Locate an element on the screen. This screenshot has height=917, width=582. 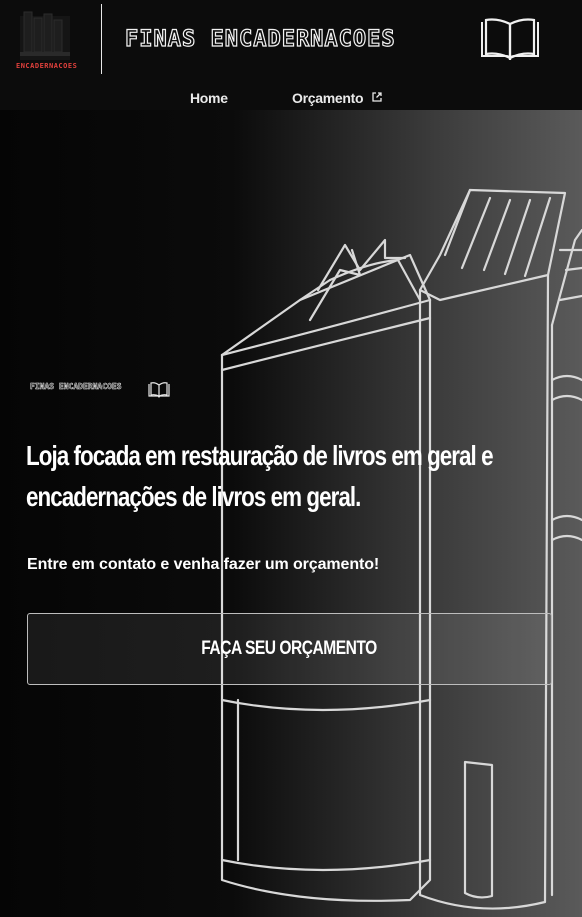
logo-text: ENCADERNACOES is located at coordinates (47, 66).